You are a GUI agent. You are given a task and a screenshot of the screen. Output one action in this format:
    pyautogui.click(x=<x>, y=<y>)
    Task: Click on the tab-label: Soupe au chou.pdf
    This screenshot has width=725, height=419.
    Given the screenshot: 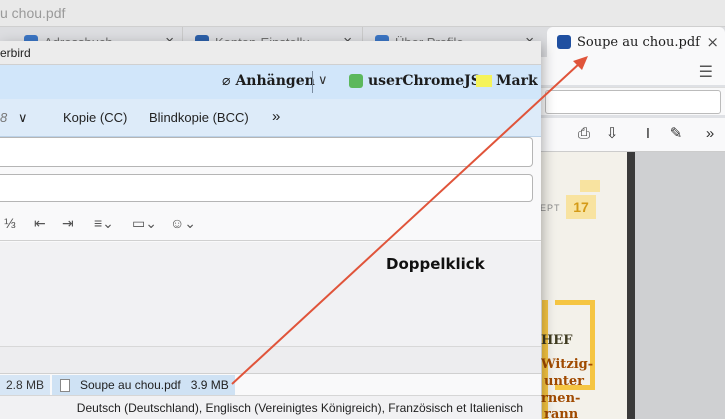 What is the action you would take?
    pyautogui.click(x=638, y=42)
    